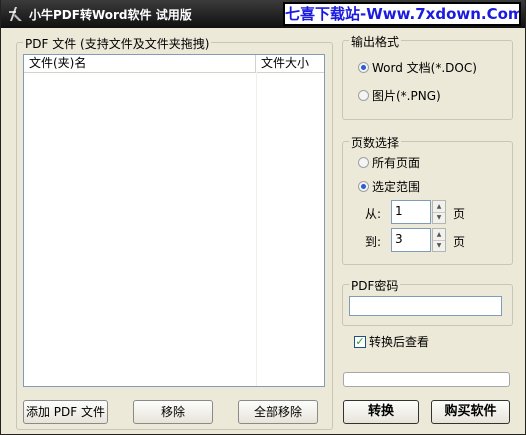  Describe the element at coordinates (363, 95) in the screenshot. I see `radio-button-png` at that location.